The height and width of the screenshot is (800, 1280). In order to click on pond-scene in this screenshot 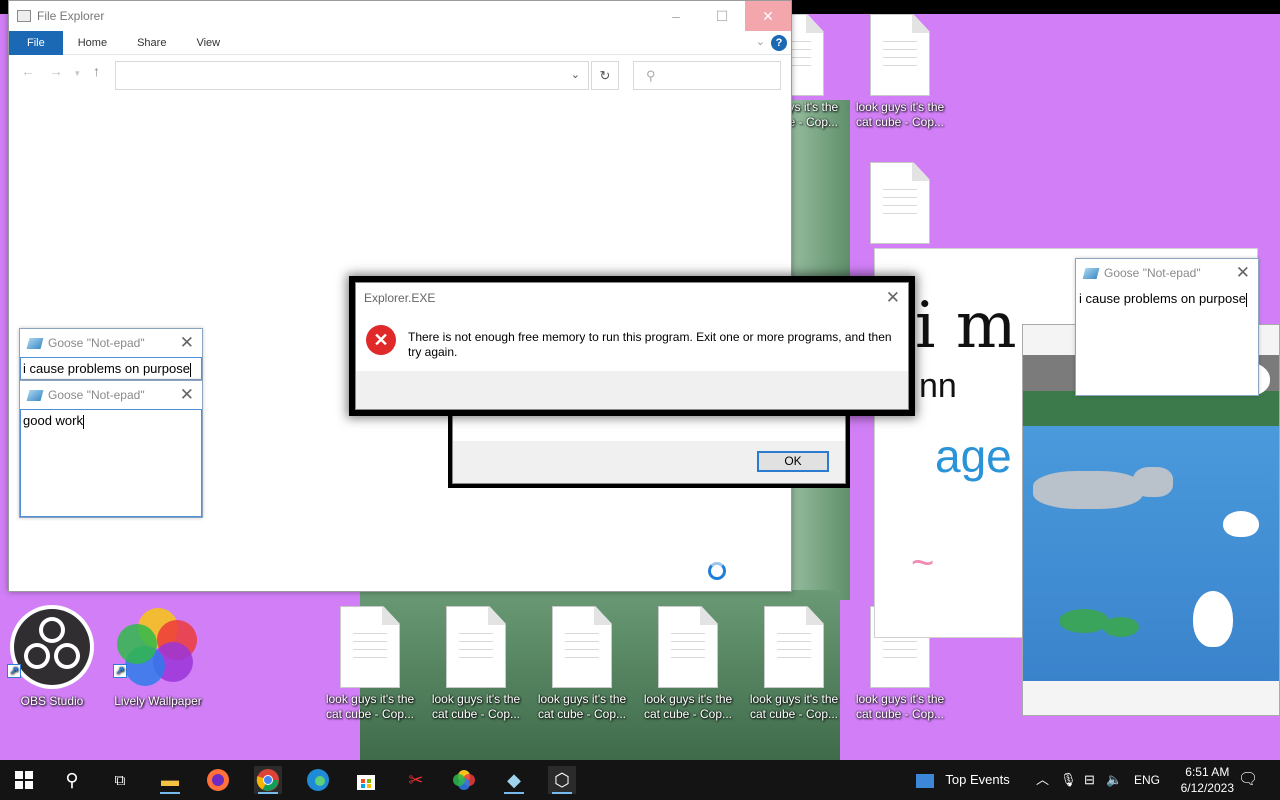, I will do `click(1151, 536)`.